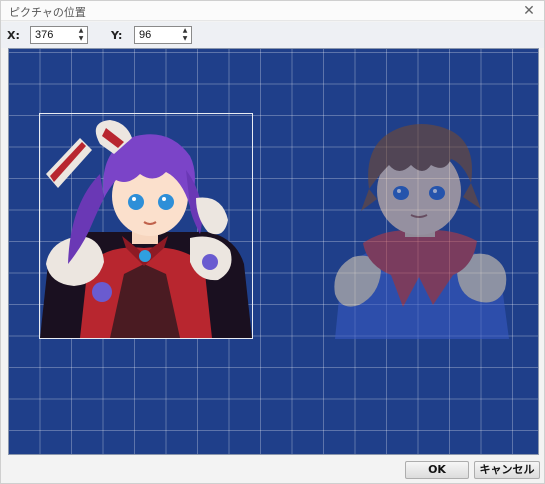 This screenshot has height=484, width=545. What do you see at coordinates (47, 12) in the screenshot?
I see `dialog-title: ピクチャの位置` at bounding box center [47, 12].